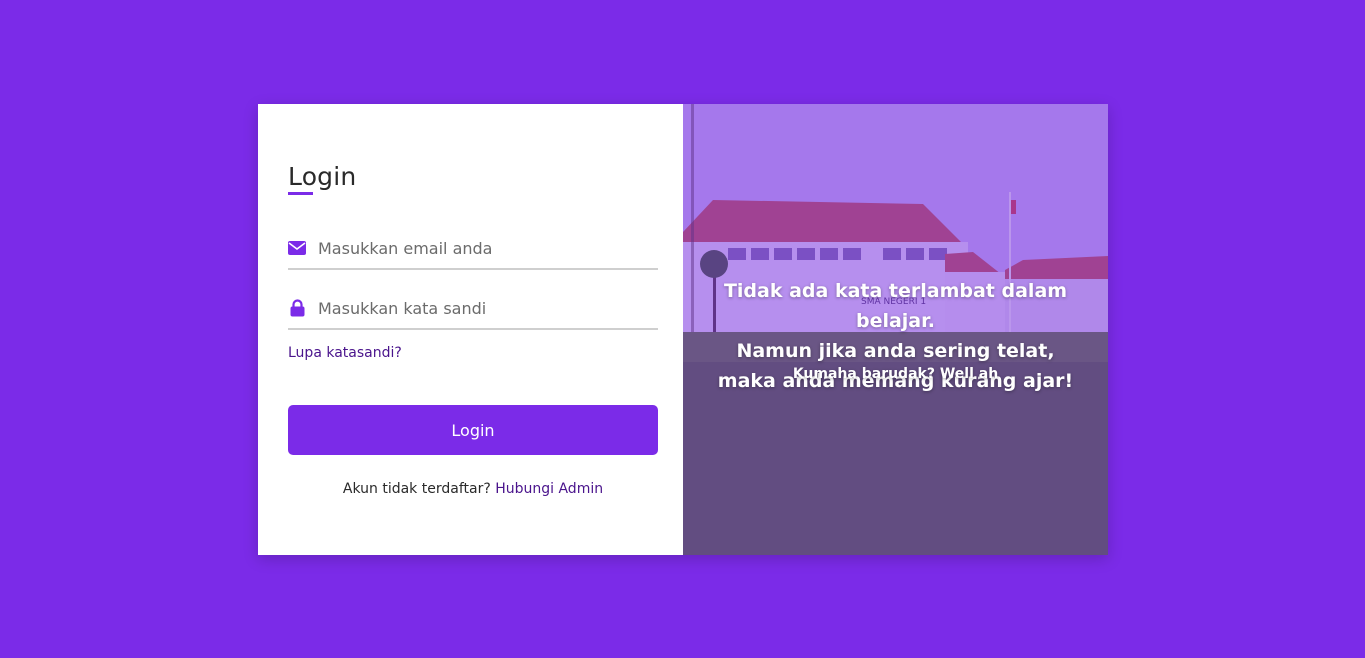 The height and width of the screenshot is (658, 1365). I want to click on lock-icon, so click(297, 308).